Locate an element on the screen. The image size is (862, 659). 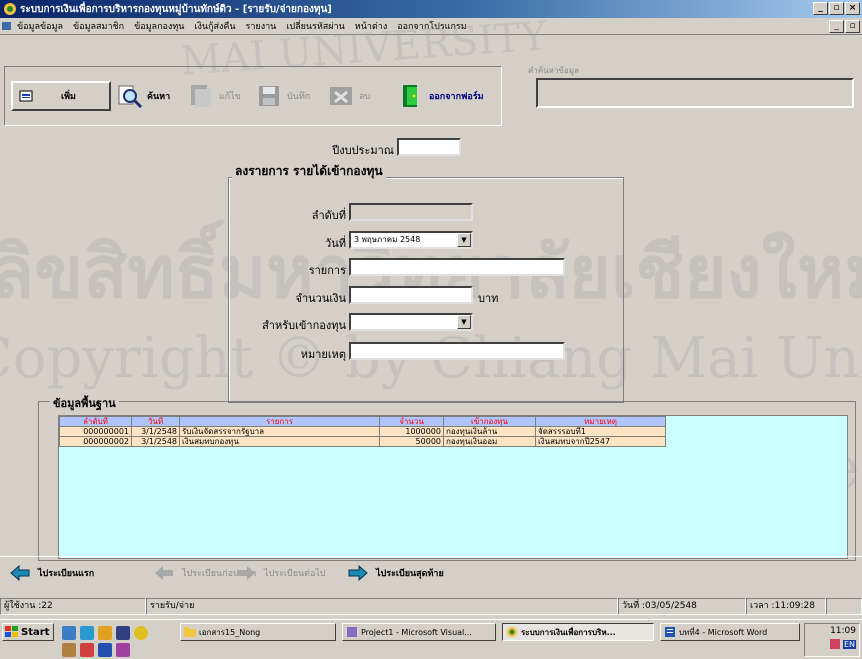
note-input is located at coordinates (457, 351).